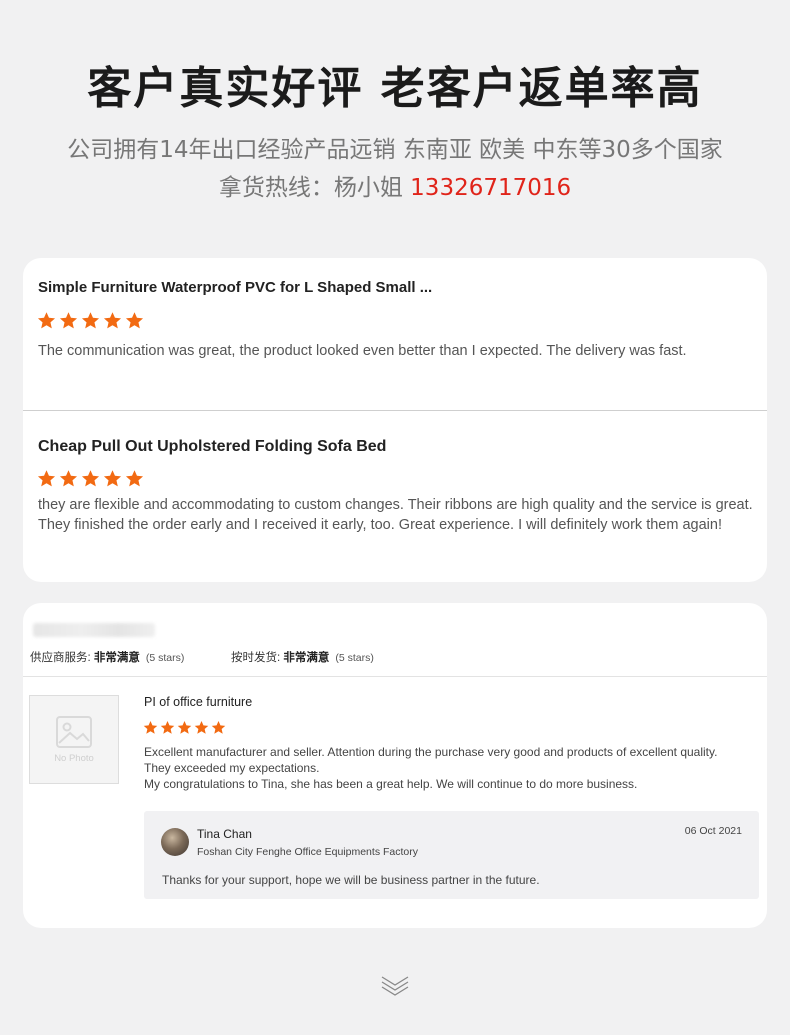 This screenshot has height=1035, width=790. What do you see at coordinates (198, 702) in the screenshot?
I see `review-product-title: PI of office furniture` at bounding box center [198, 702].